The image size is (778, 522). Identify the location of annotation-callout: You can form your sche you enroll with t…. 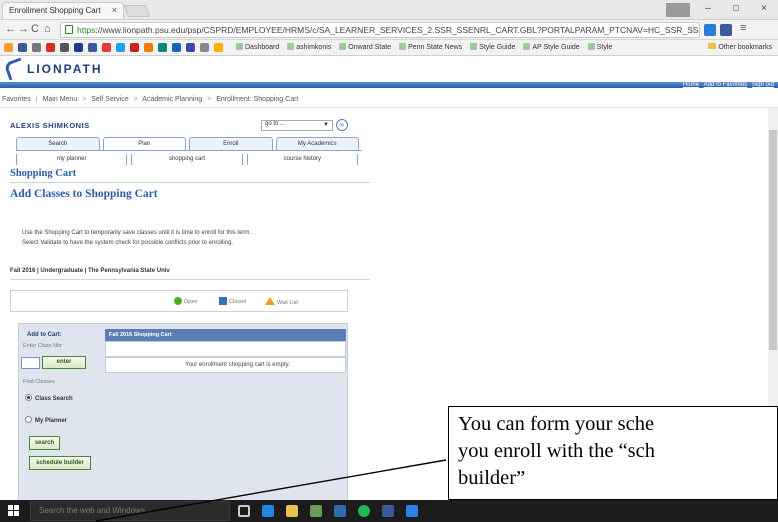
(613, 453).